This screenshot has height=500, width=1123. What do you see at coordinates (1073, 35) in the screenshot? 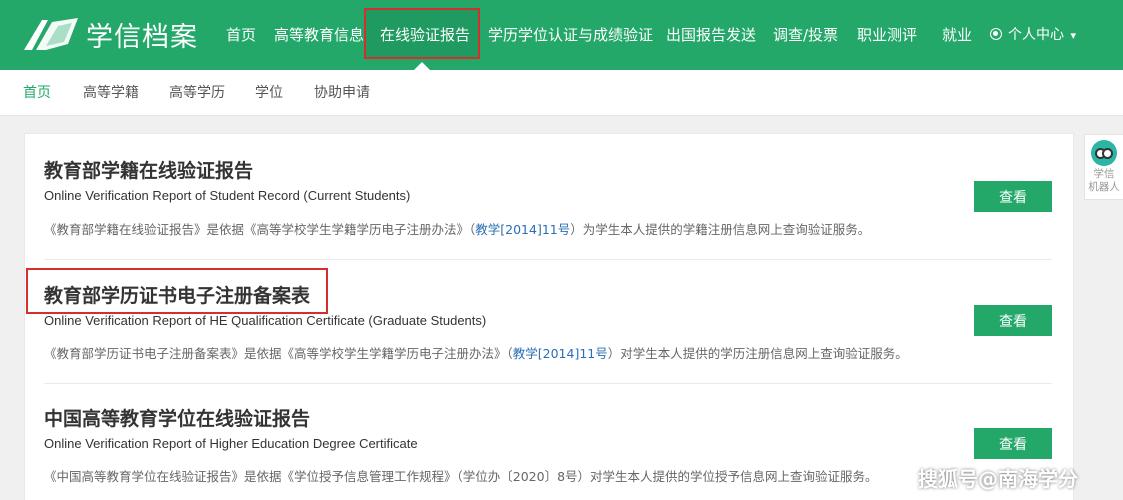
I see `chevron-down-icon: ▾` at bounding box center [1073, 35].